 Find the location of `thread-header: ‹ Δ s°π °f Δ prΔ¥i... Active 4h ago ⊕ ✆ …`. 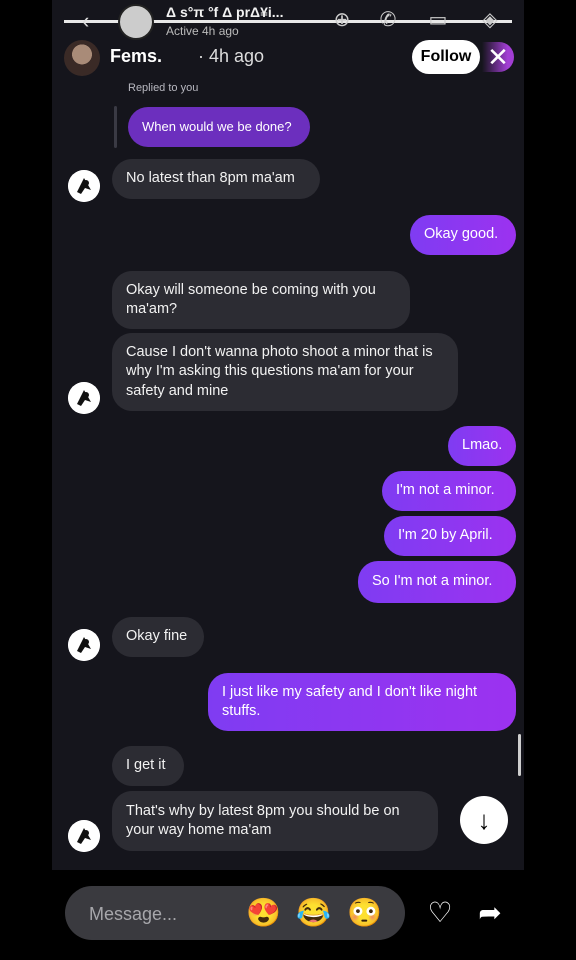

thread-header: ‹ Δ s°π °f Δ prΔ¥i... Active 4h ago ⊕ ✆ … is located at coordinates (288, 20).